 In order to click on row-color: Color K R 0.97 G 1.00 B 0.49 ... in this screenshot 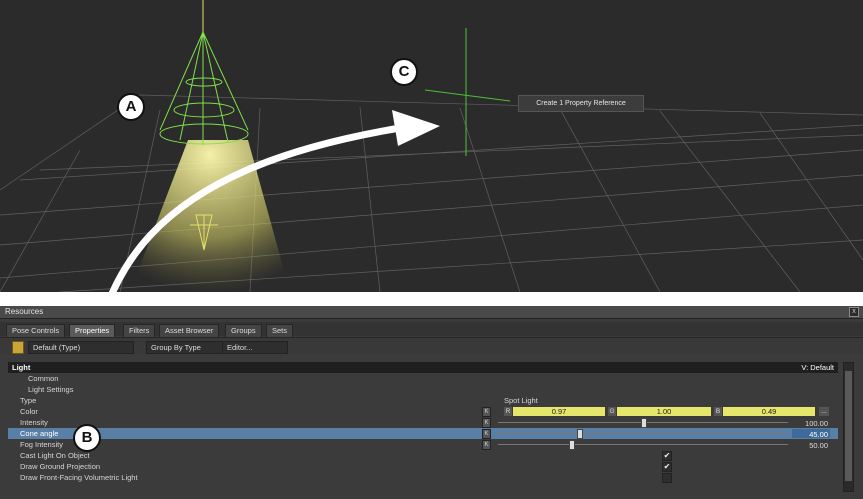, I will do `click(423, 411)`.